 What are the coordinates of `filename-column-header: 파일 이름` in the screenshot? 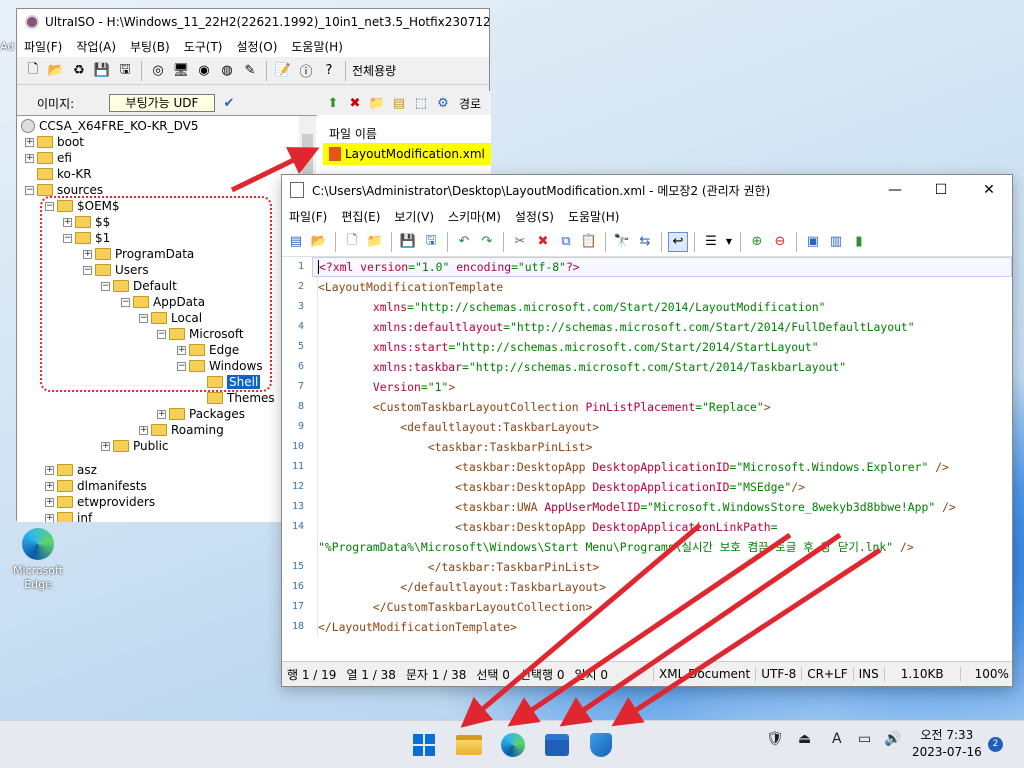 It's located at (410, 133).